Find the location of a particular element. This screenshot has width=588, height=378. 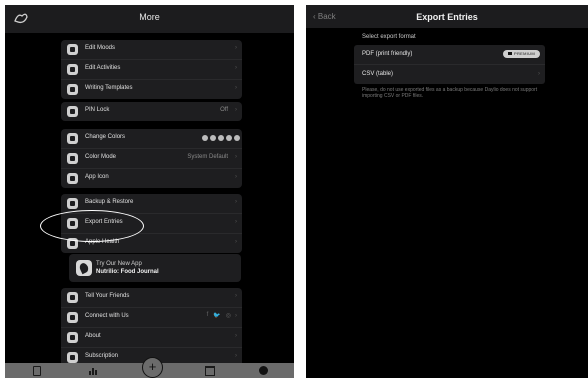

facebook-icon: f is located at coordinates (207, 315).